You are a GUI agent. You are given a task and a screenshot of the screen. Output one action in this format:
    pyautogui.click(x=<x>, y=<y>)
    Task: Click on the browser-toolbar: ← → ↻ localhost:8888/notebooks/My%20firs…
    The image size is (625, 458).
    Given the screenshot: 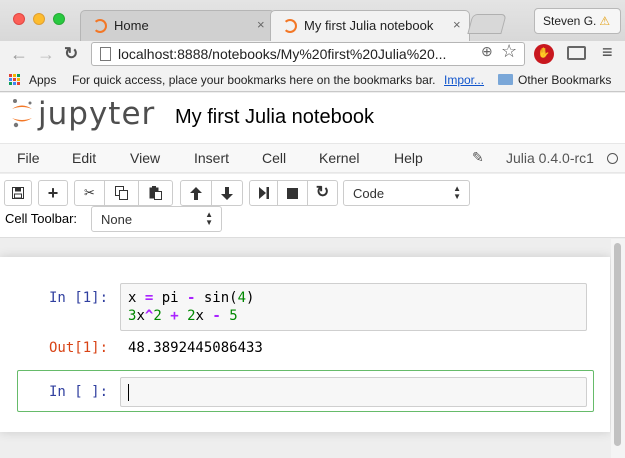 What is the action you would take?
    pyautogui.click(x=312, y=54)
    